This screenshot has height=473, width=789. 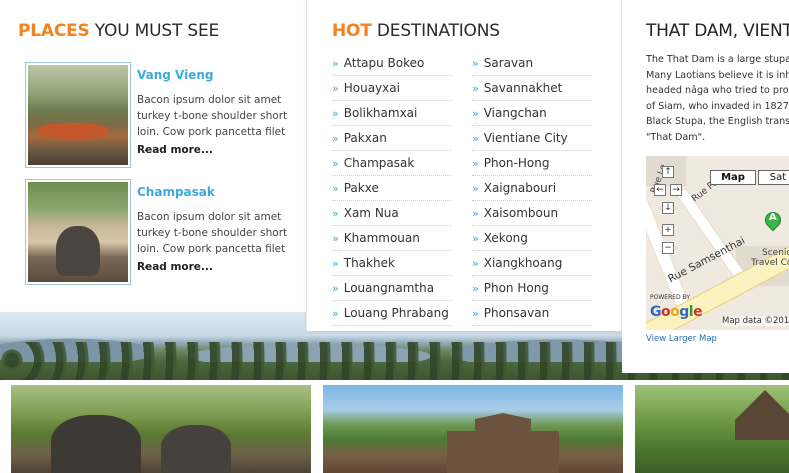 What do you see at coordinates (392, 138) in the screenshot?
I see `destination-link: » Pakxan` at bounding box center [392, 138].